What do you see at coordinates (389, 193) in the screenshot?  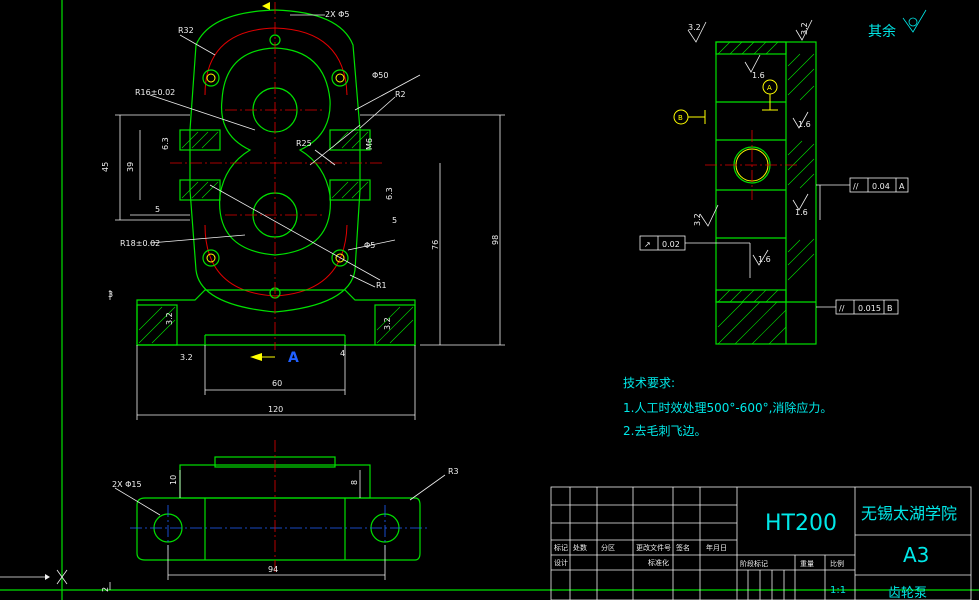 I see `roughness-63-right: 6.3` at bounding box center [389, 193].